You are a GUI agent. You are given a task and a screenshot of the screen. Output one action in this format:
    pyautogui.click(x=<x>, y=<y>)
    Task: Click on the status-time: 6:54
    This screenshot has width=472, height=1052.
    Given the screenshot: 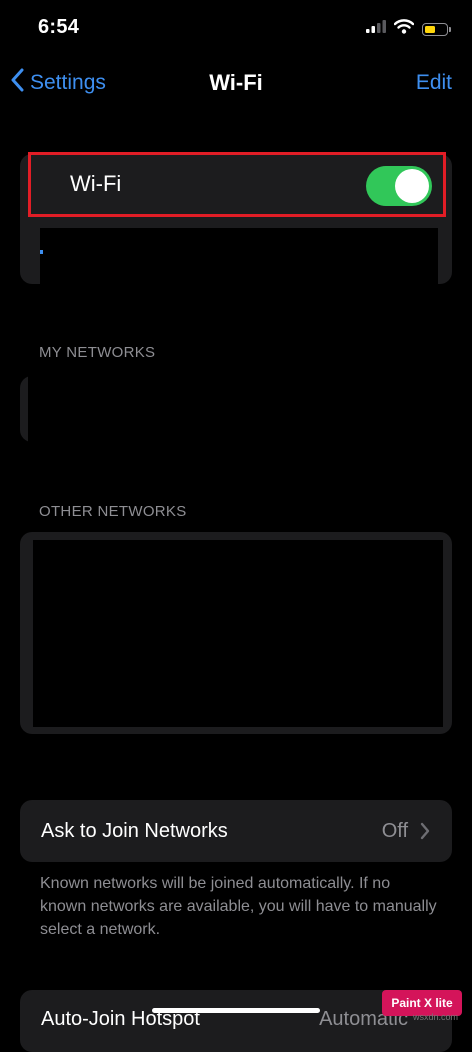 What is the action you would take?
    pyautogui.click(x=59, y=27)
    